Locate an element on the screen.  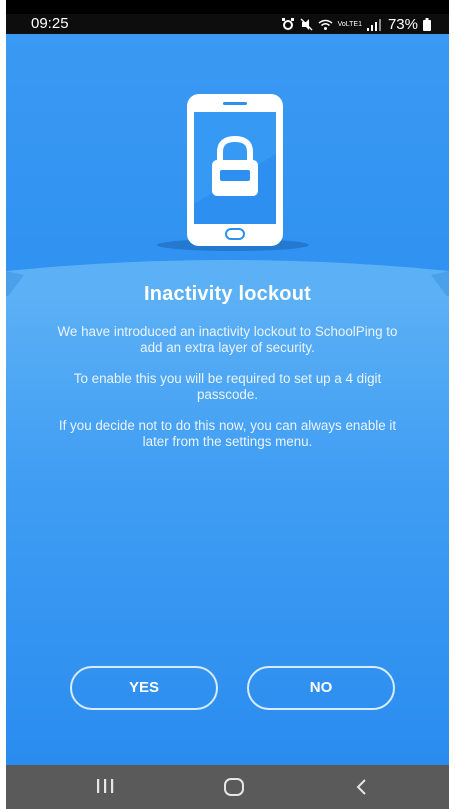
status-time: 09:25 is located at coordinates (50, 23).